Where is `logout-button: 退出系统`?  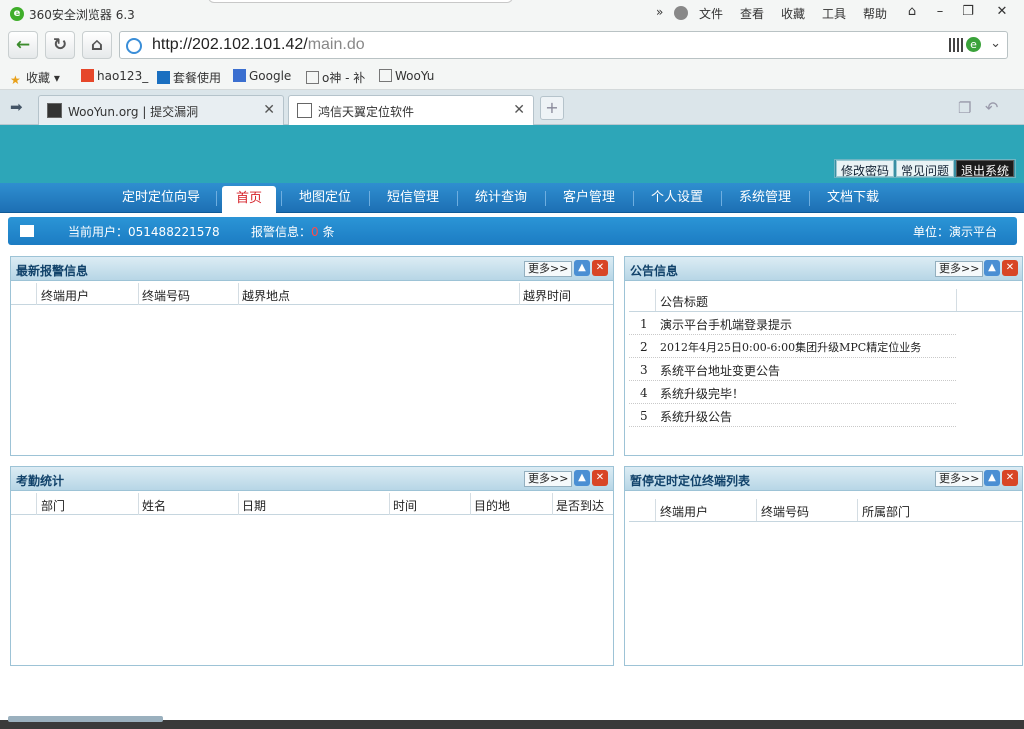
logout-button: 退出系统 is located at coordinates (984, 169).